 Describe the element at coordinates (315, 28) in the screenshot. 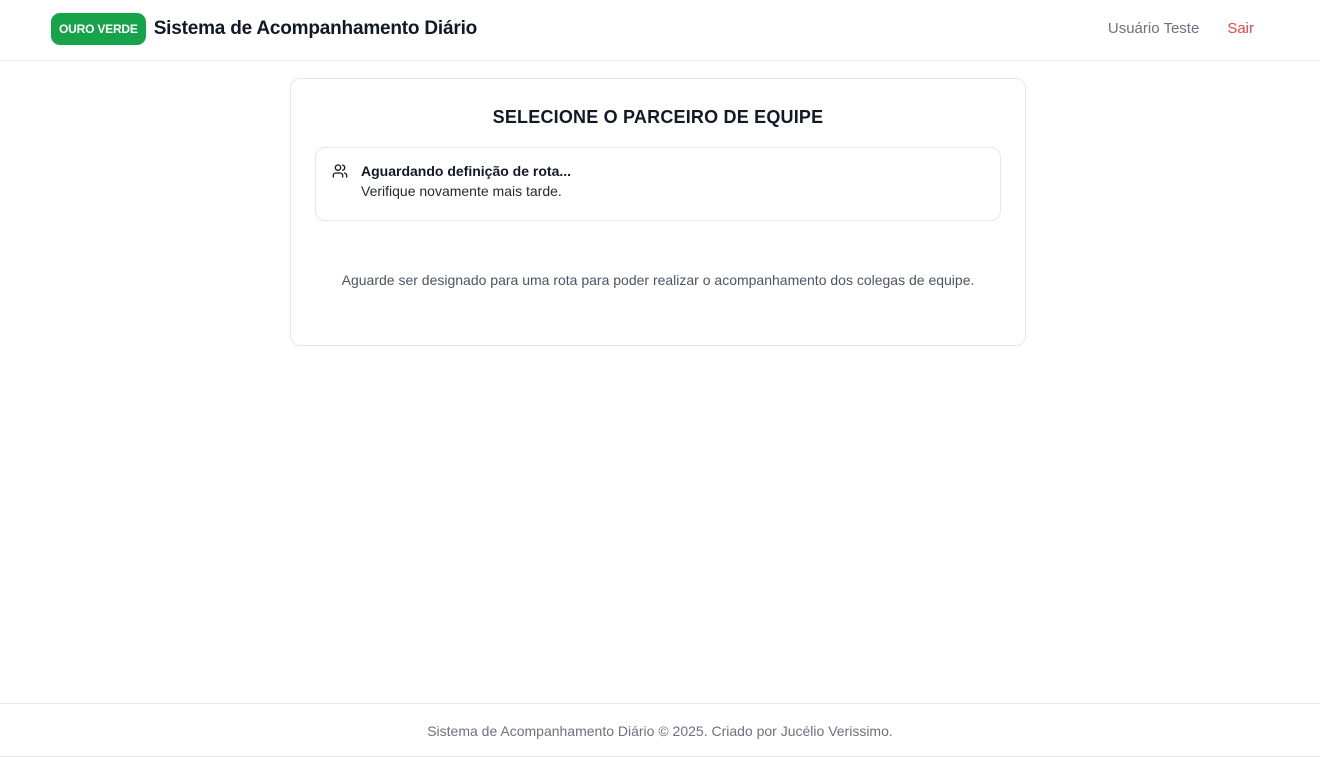

I see `app-title: Sistema de Acompanhamento Diário` at that location.